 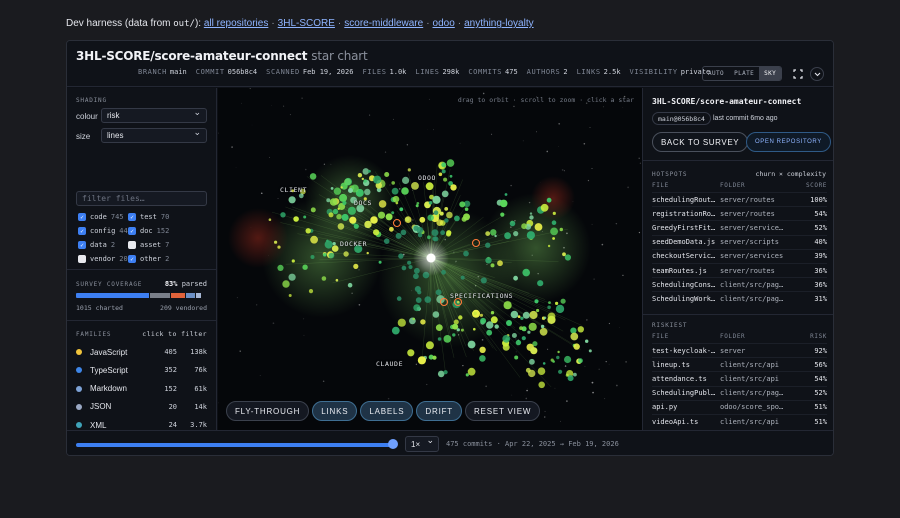 I want to click on kind-checkbox-asset: asset 7, so click(x=148, y=245).